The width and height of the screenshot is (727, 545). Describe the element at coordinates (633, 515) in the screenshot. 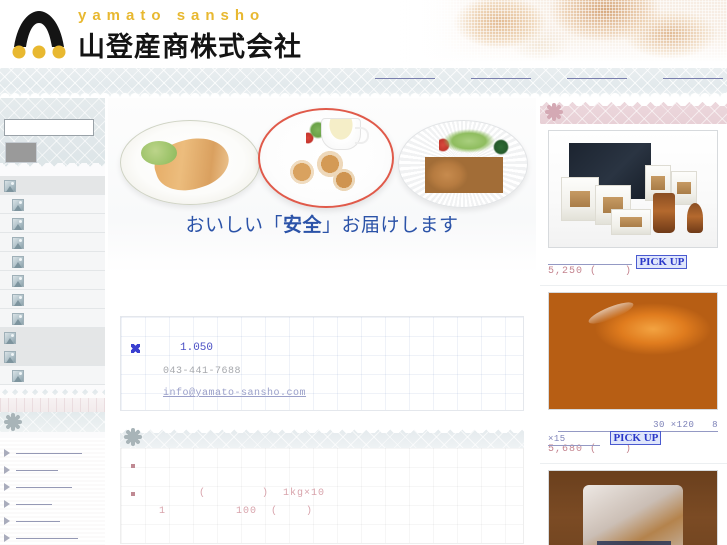

I see `product-bag` at that location.